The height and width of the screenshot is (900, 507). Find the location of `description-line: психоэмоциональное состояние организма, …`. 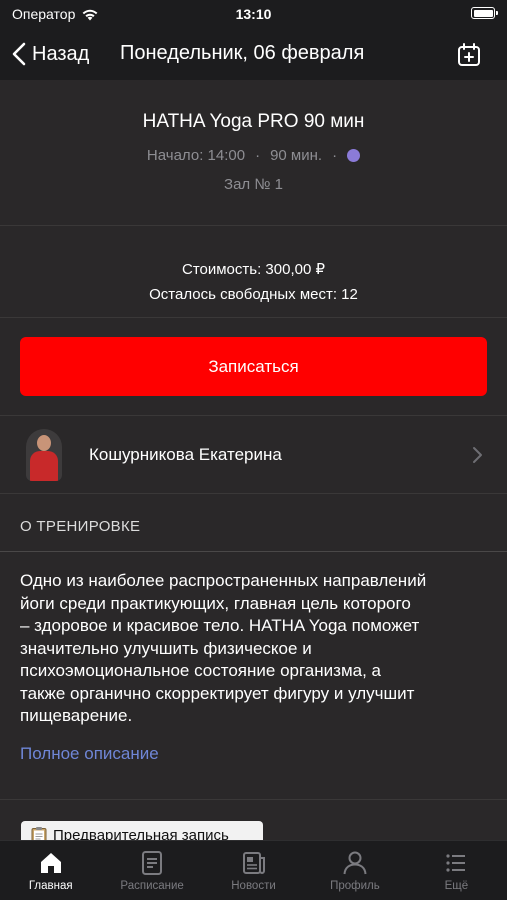

description-line: психоэмоциональное состояние организма, … is located at coordinates (200, 670).